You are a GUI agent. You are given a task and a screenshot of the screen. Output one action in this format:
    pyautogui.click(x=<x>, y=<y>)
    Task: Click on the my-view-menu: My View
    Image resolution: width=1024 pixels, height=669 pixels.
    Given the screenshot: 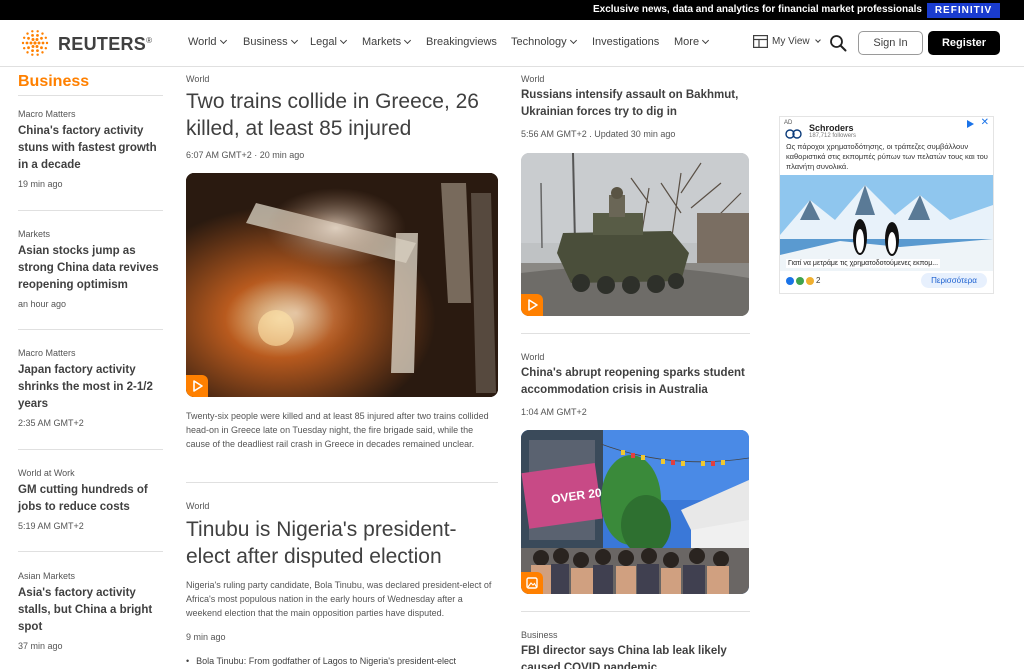 What is the action you would take?
    pyautogui.click(x=787, y=41)
    